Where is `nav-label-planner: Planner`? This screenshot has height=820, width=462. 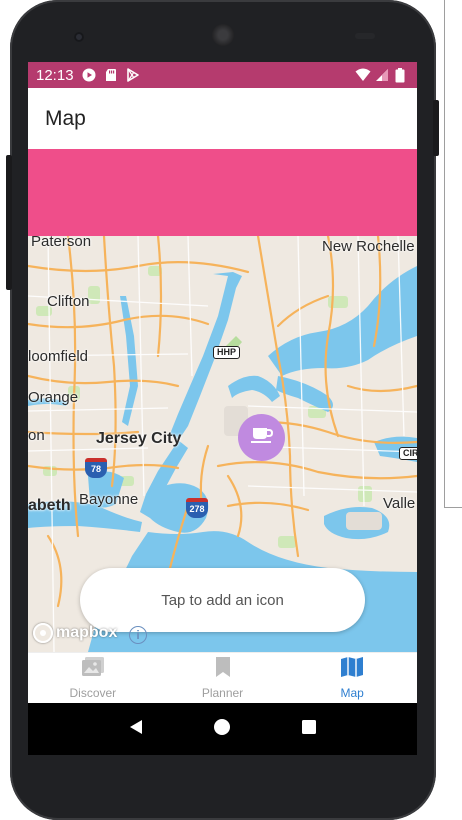
nav-label-planner: Planner is located at coordinates (222, 693).